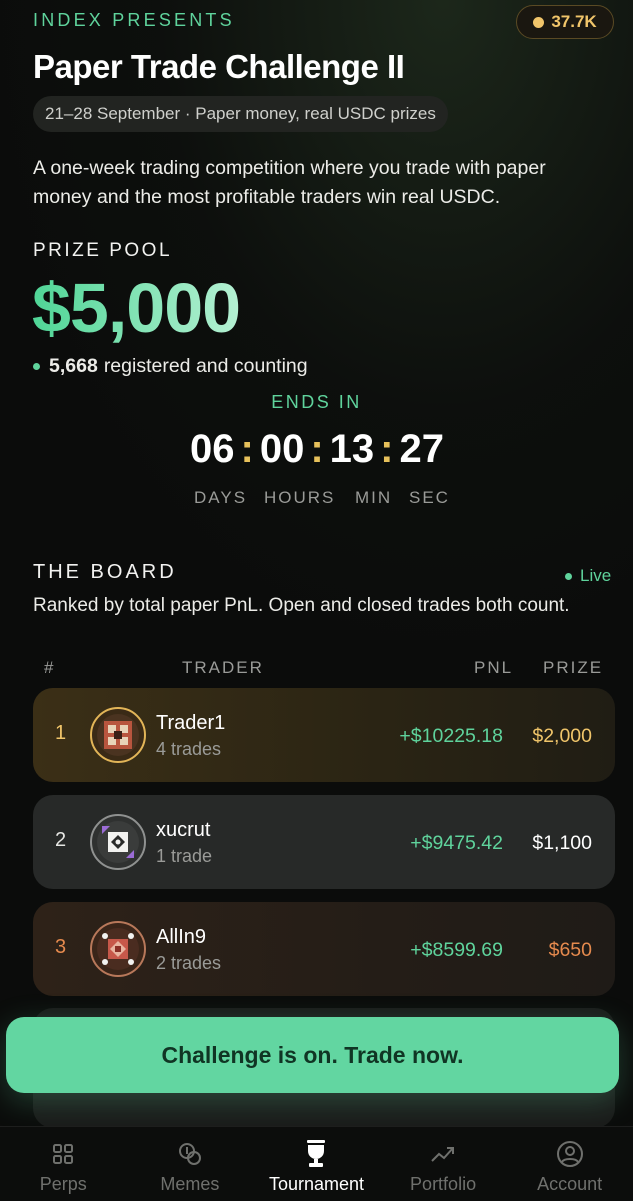 The width and height of the screenshot is (633, 1201). I want to click on trade-now-button: Challenge is on. Trade now., so click(312, 1055).